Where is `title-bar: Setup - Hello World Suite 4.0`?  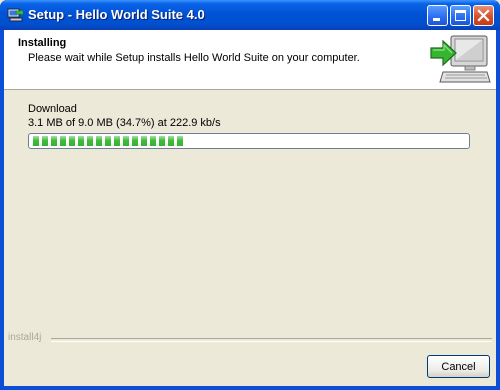
title-bar: Setup - Hello World Suite 4.0 is located at coordinates (250, 15).